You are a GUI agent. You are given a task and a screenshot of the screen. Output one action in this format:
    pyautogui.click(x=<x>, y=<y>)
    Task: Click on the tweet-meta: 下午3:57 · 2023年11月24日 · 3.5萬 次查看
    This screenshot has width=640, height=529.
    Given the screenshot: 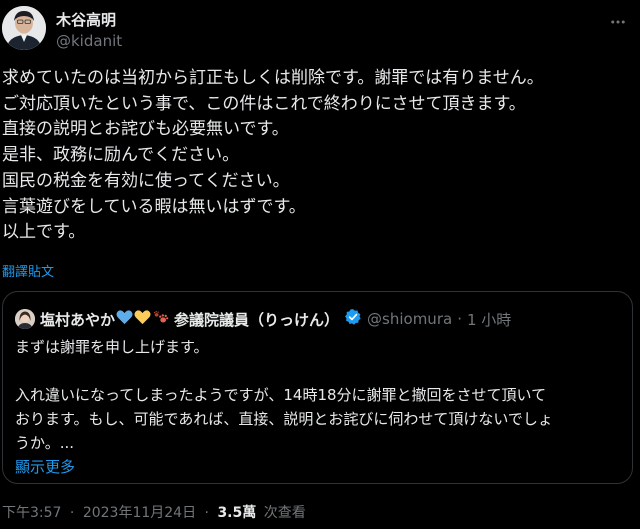 What is the action you would take?
    pyautogui.click(x=154, y=512)
    